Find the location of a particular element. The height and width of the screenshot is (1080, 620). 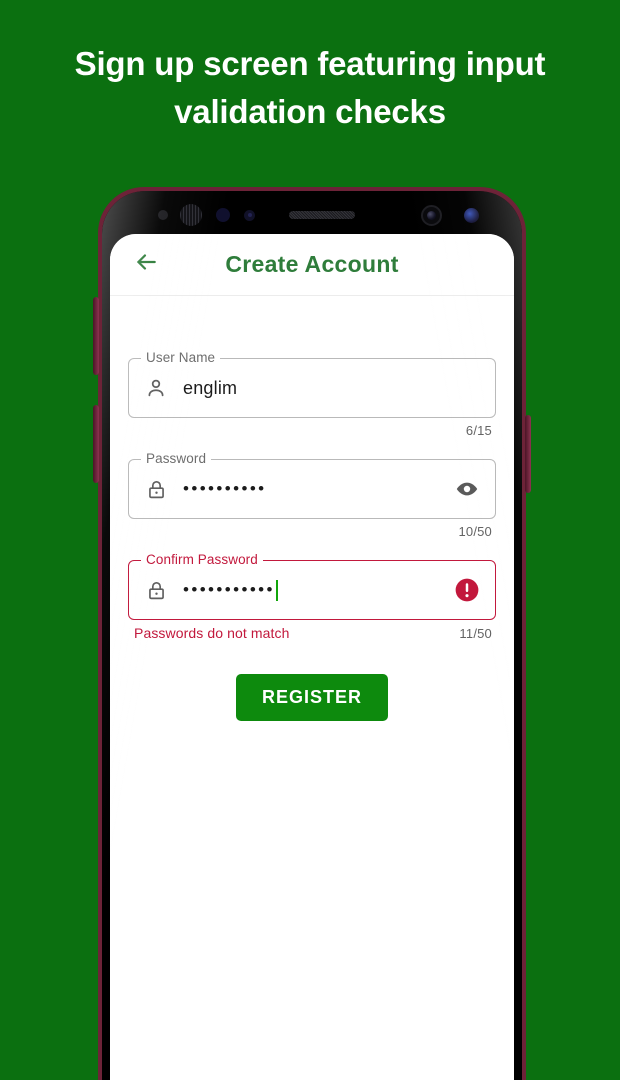

error-circle-icon is located at coordinates (467, 590).